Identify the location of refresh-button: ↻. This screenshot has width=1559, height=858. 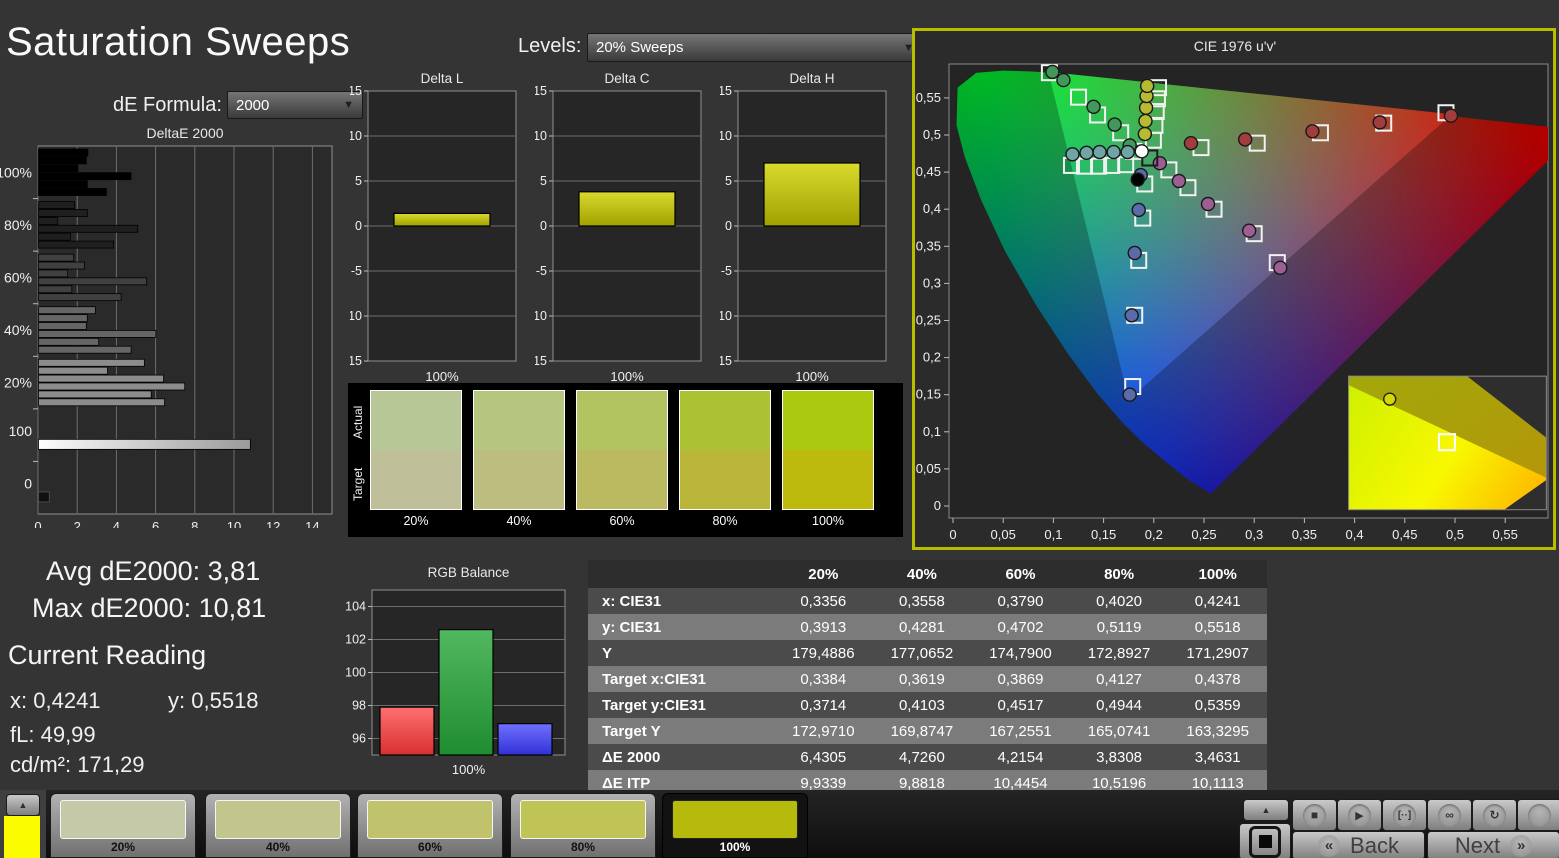
(1494, 815).